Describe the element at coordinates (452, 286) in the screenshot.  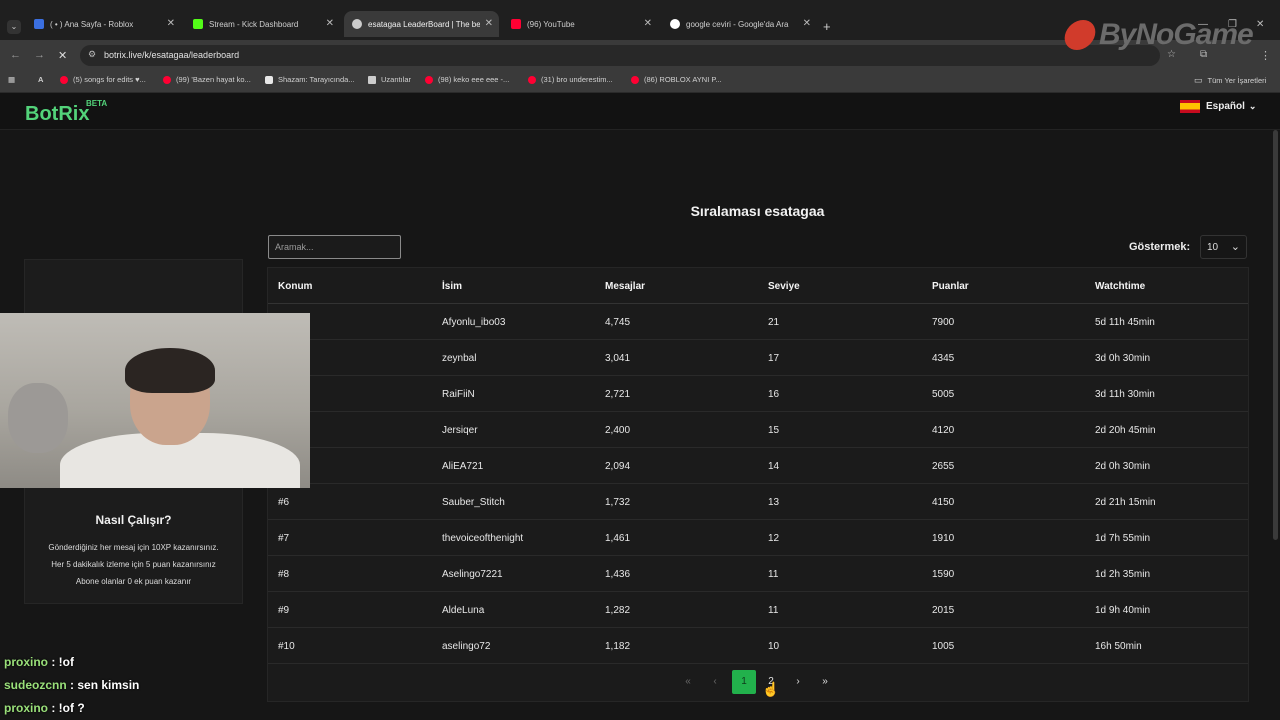
I see `column-header: İsim` at that location.